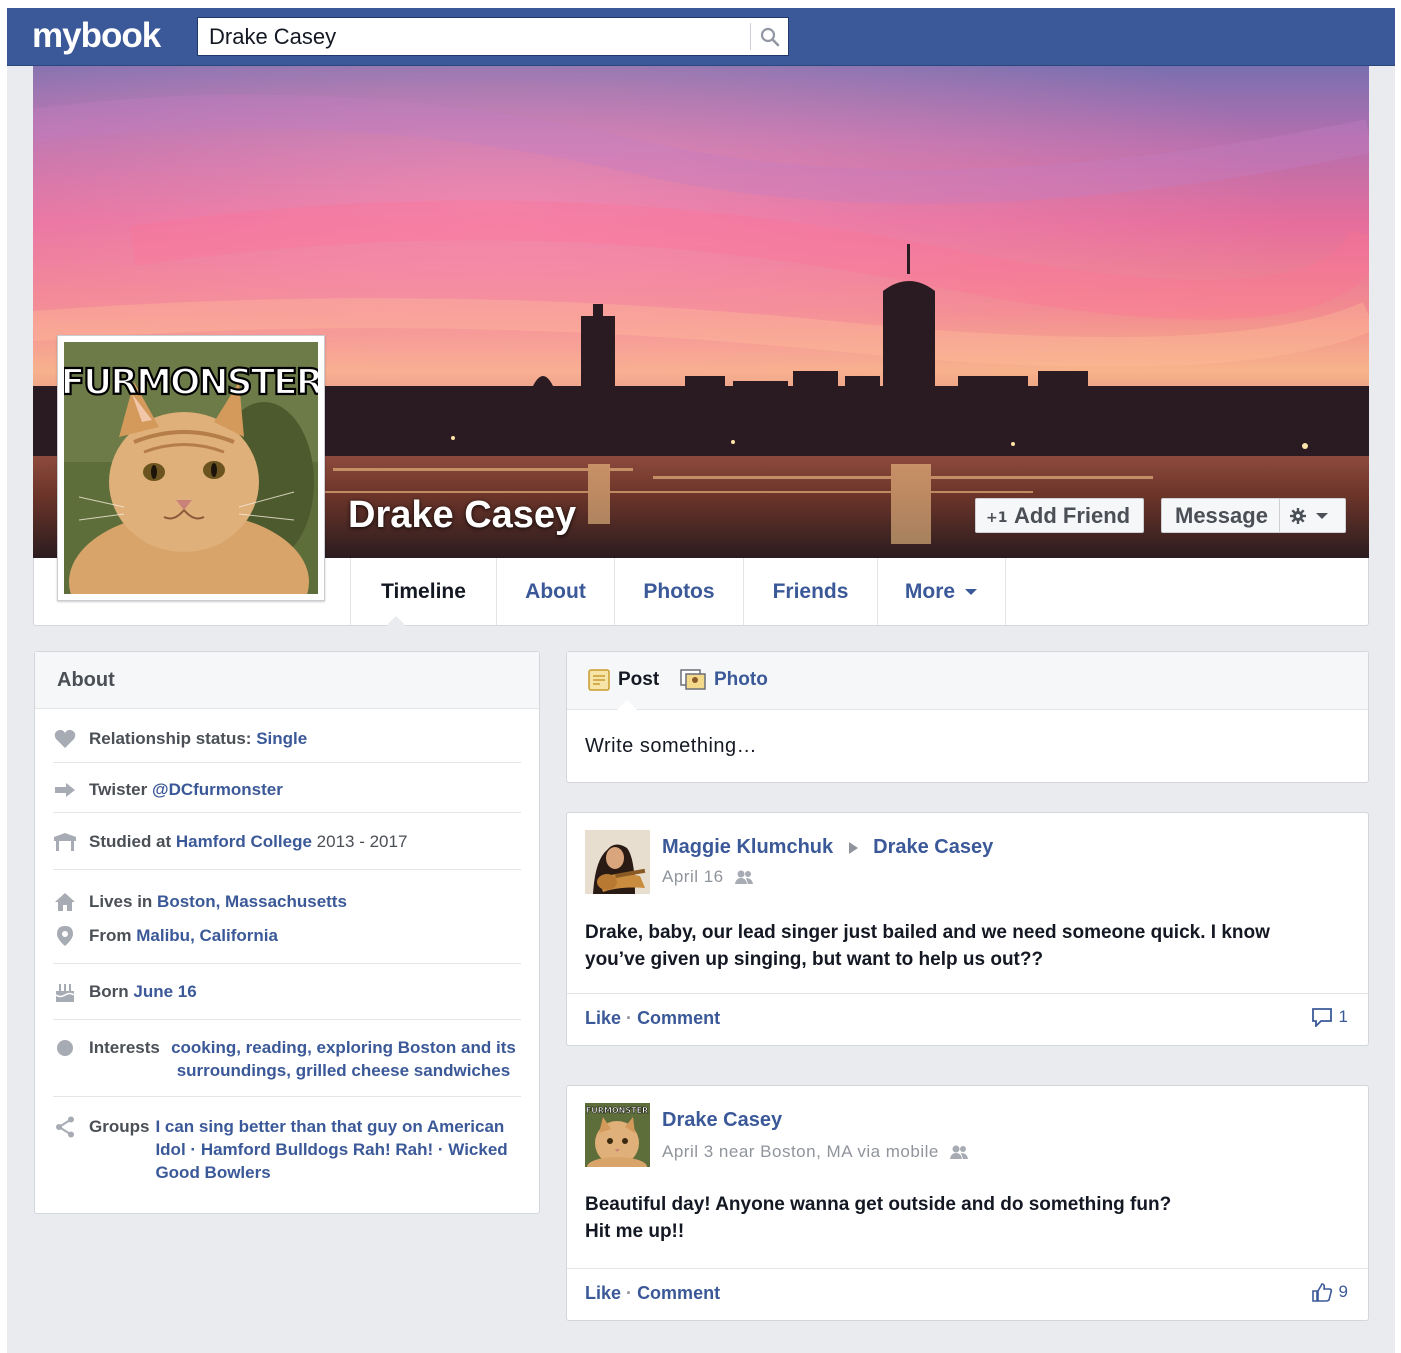 This screenshot has height=1353, width=1401. Describe the element at coordinates (930, 591) in the screenshot. I see `tab-more-label: More` at that location.